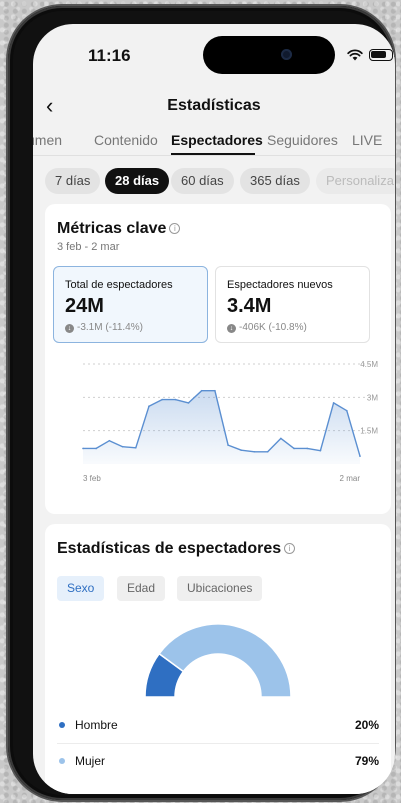 This screenshot has width=401, height=803. Describe the element at coordinates (110, 327) in the screenshot. I see `metric-change-text: -3.1M (-11.4%)` at that location.